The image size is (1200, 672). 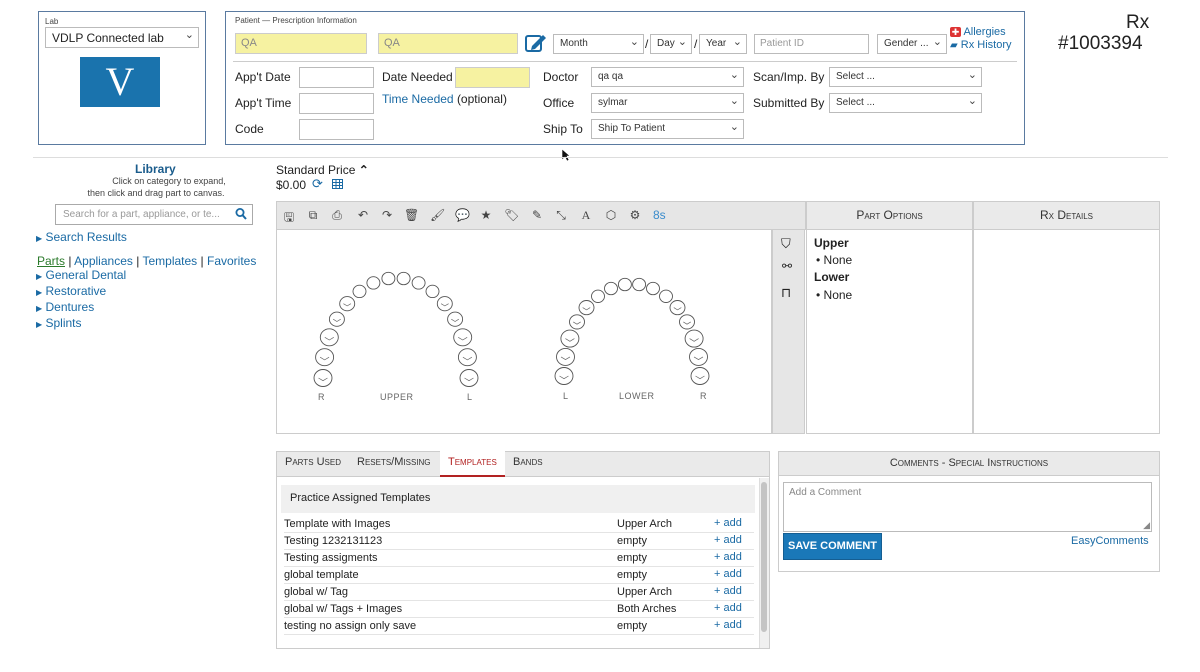 I want to click on trash-icon: 🗑, so click(x=411, y=215).